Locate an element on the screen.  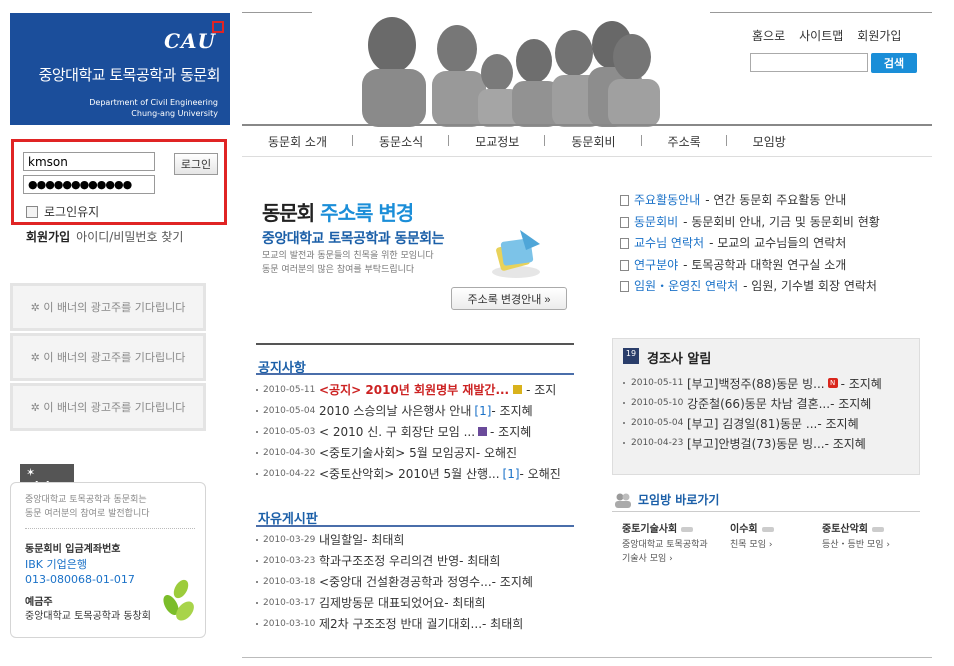
quick-link-research: 연구분야 - 토목공학과 대학원 연구실 소개 is located at coordinates (750, 266).